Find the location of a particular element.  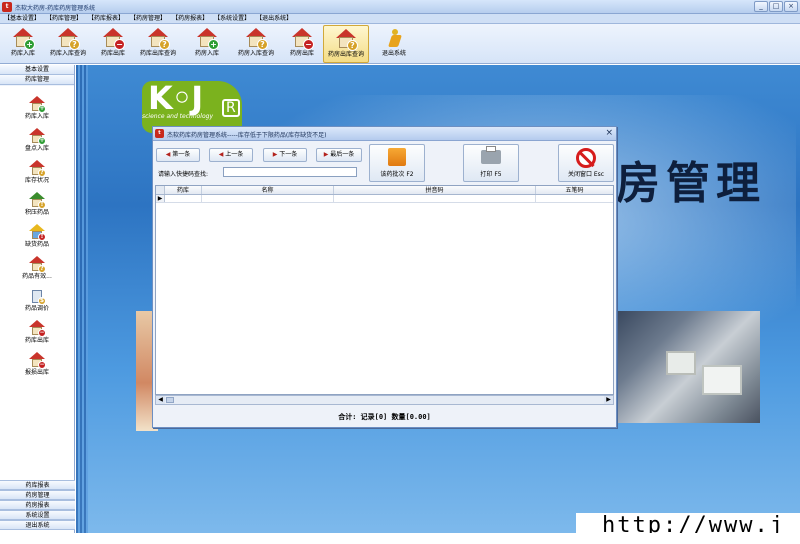

sidebar-header-pharmacy-reports: 药房报表 is located at coordinates (37, 505).